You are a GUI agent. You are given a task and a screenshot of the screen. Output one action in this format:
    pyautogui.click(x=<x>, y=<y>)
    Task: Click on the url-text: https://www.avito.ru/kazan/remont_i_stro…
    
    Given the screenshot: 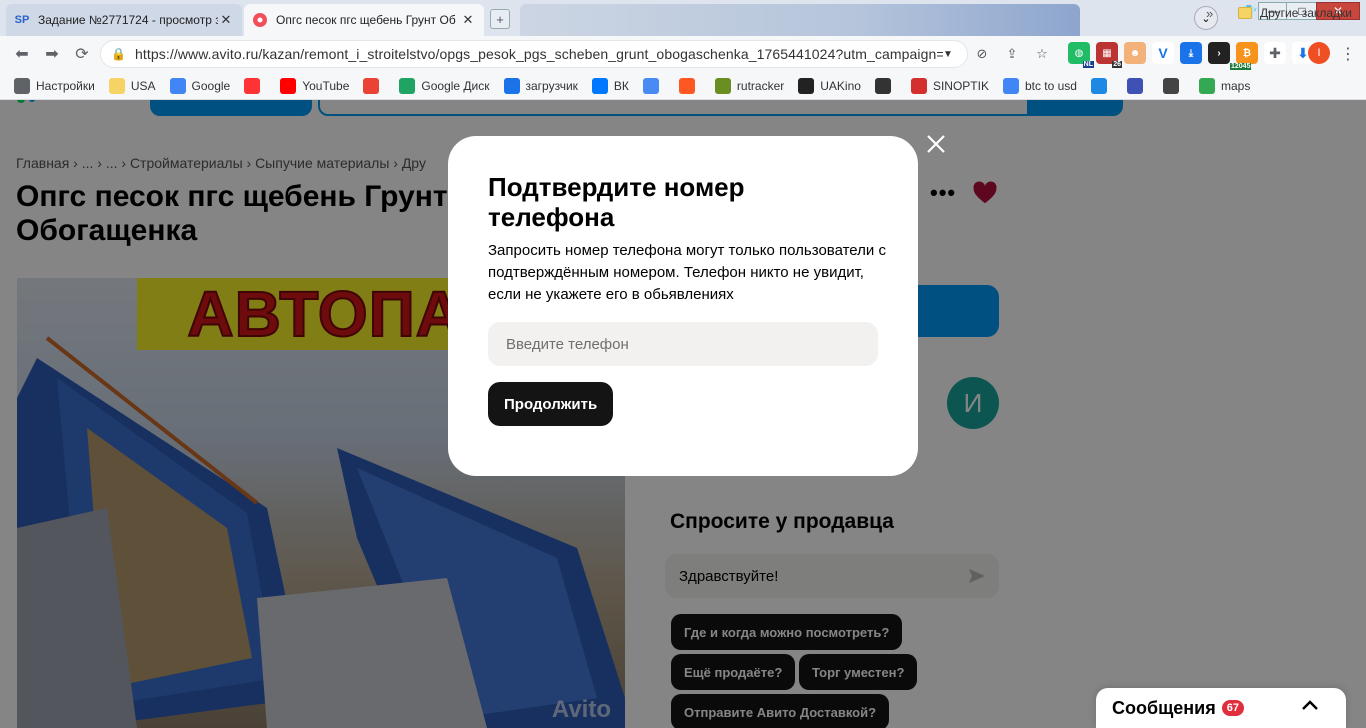 What is the action you would take?
    pyautogui.click(x=539, y=54)
    